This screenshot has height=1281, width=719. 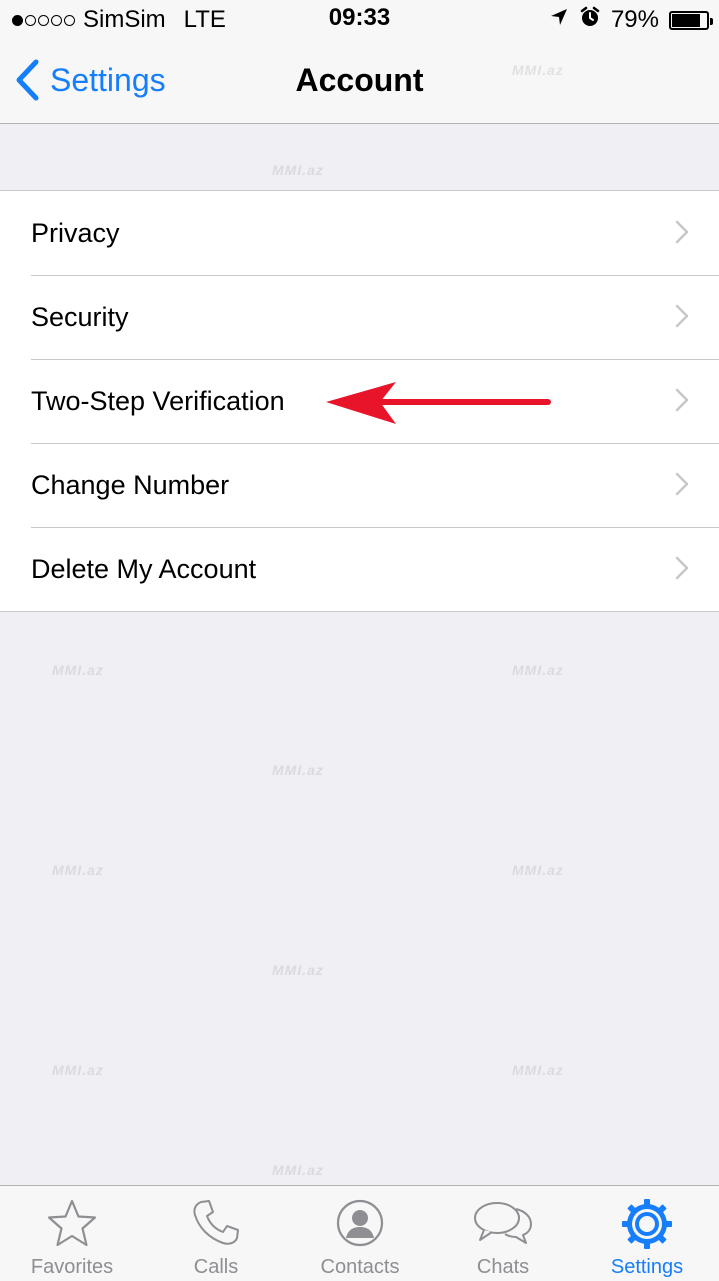 What do you see at coordinates (359, 317) in the screenshot?
I see `list-item-security: Security` at bounding box center [359, 317].